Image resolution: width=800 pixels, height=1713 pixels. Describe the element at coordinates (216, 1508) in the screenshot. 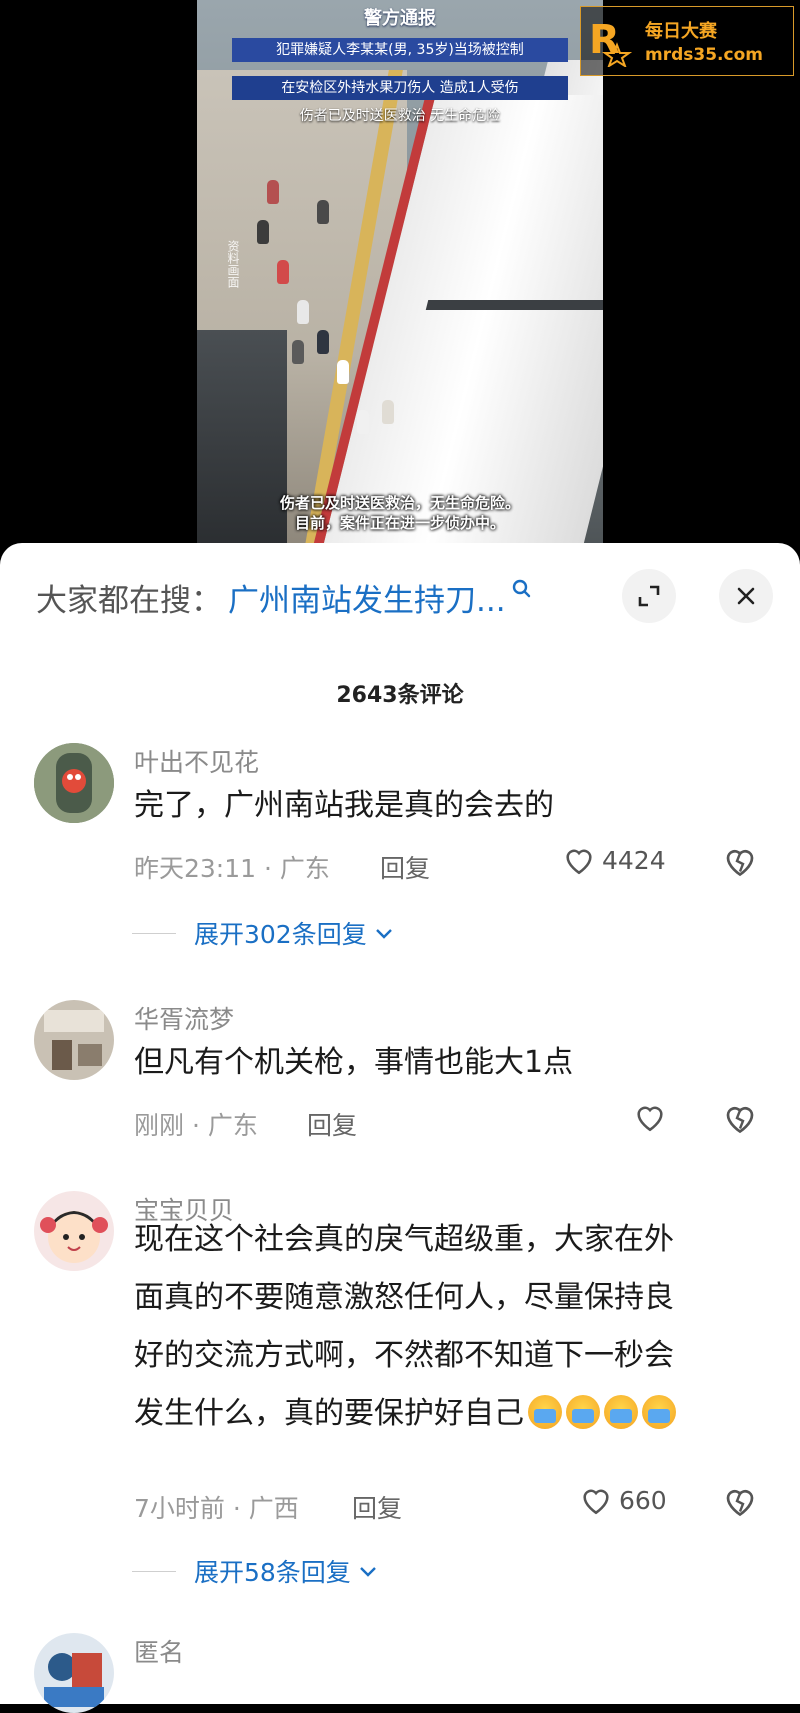

I see `comment-timestamp: 7小时前 · 广西` at that location.